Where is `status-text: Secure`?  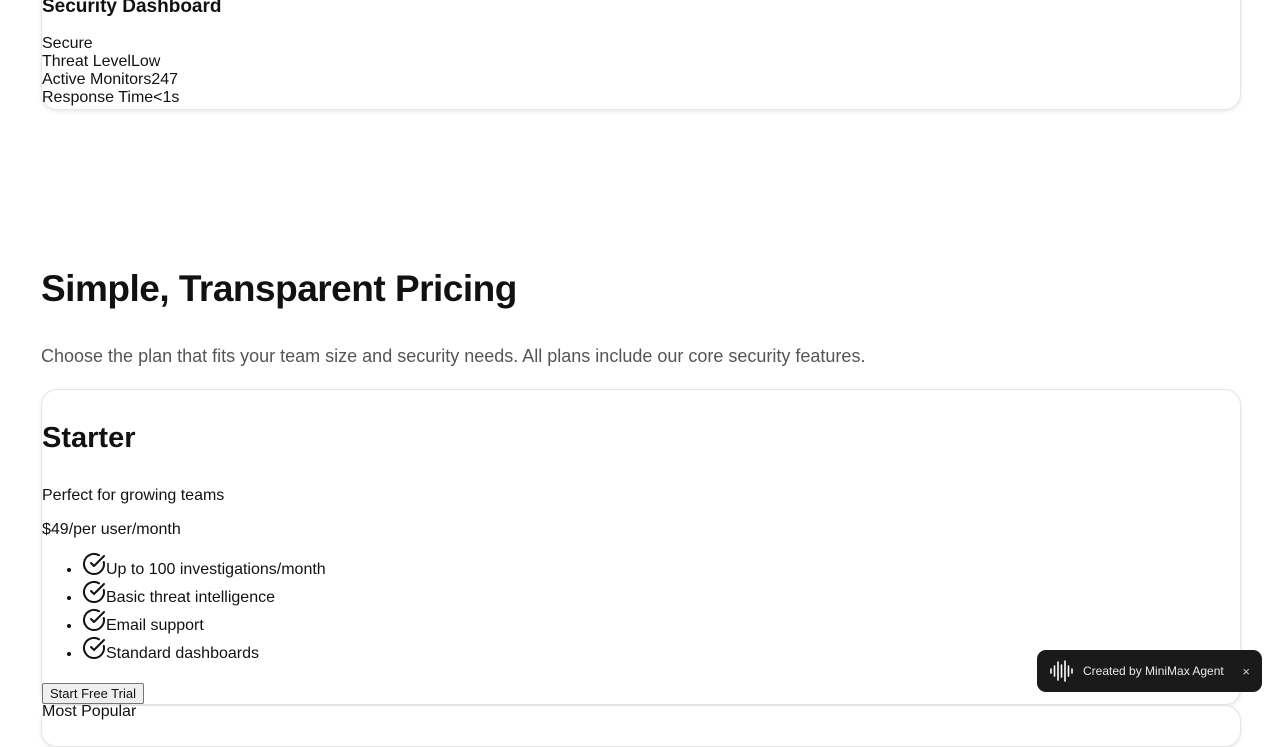 status-text: Secure is located at coordinates (67, 43).